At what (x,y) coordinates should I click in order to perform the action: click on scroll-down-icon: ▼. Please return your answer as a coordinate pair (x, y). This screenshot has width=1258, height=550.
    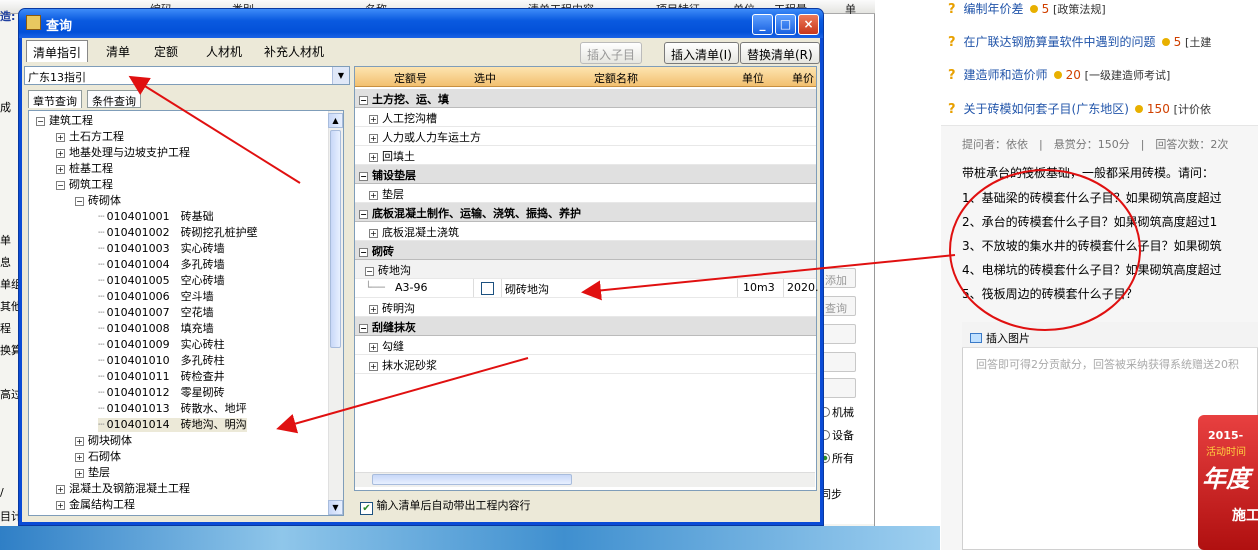
    Looking at the image, I should click on (335, 507).